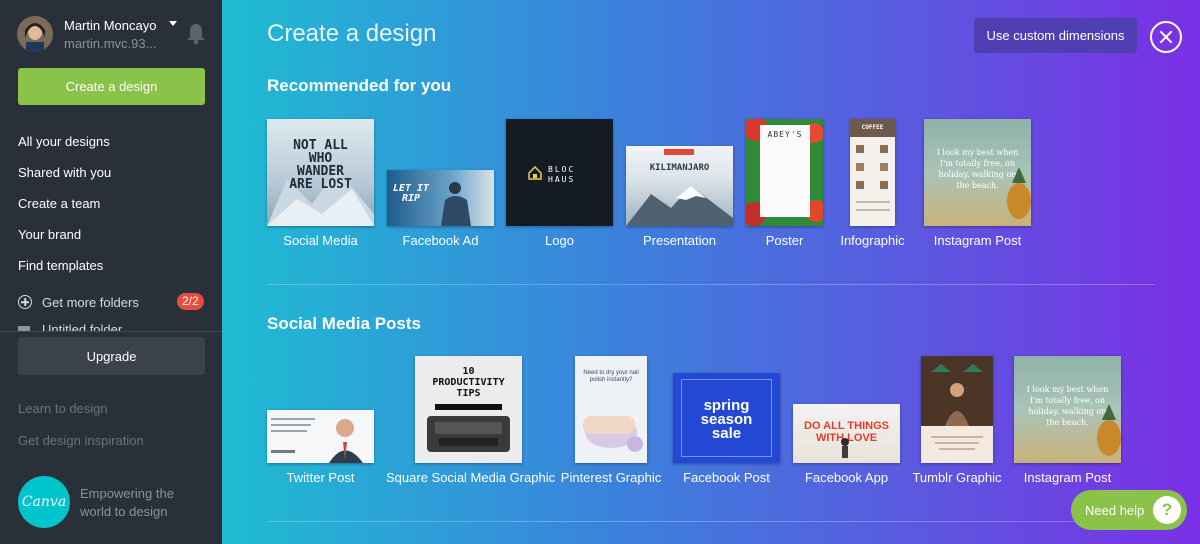 The height and width of the screenshot is (544, 1200). Describe the element at coordinates (456, 204) in the screenshot. I see `person-image` at that location.